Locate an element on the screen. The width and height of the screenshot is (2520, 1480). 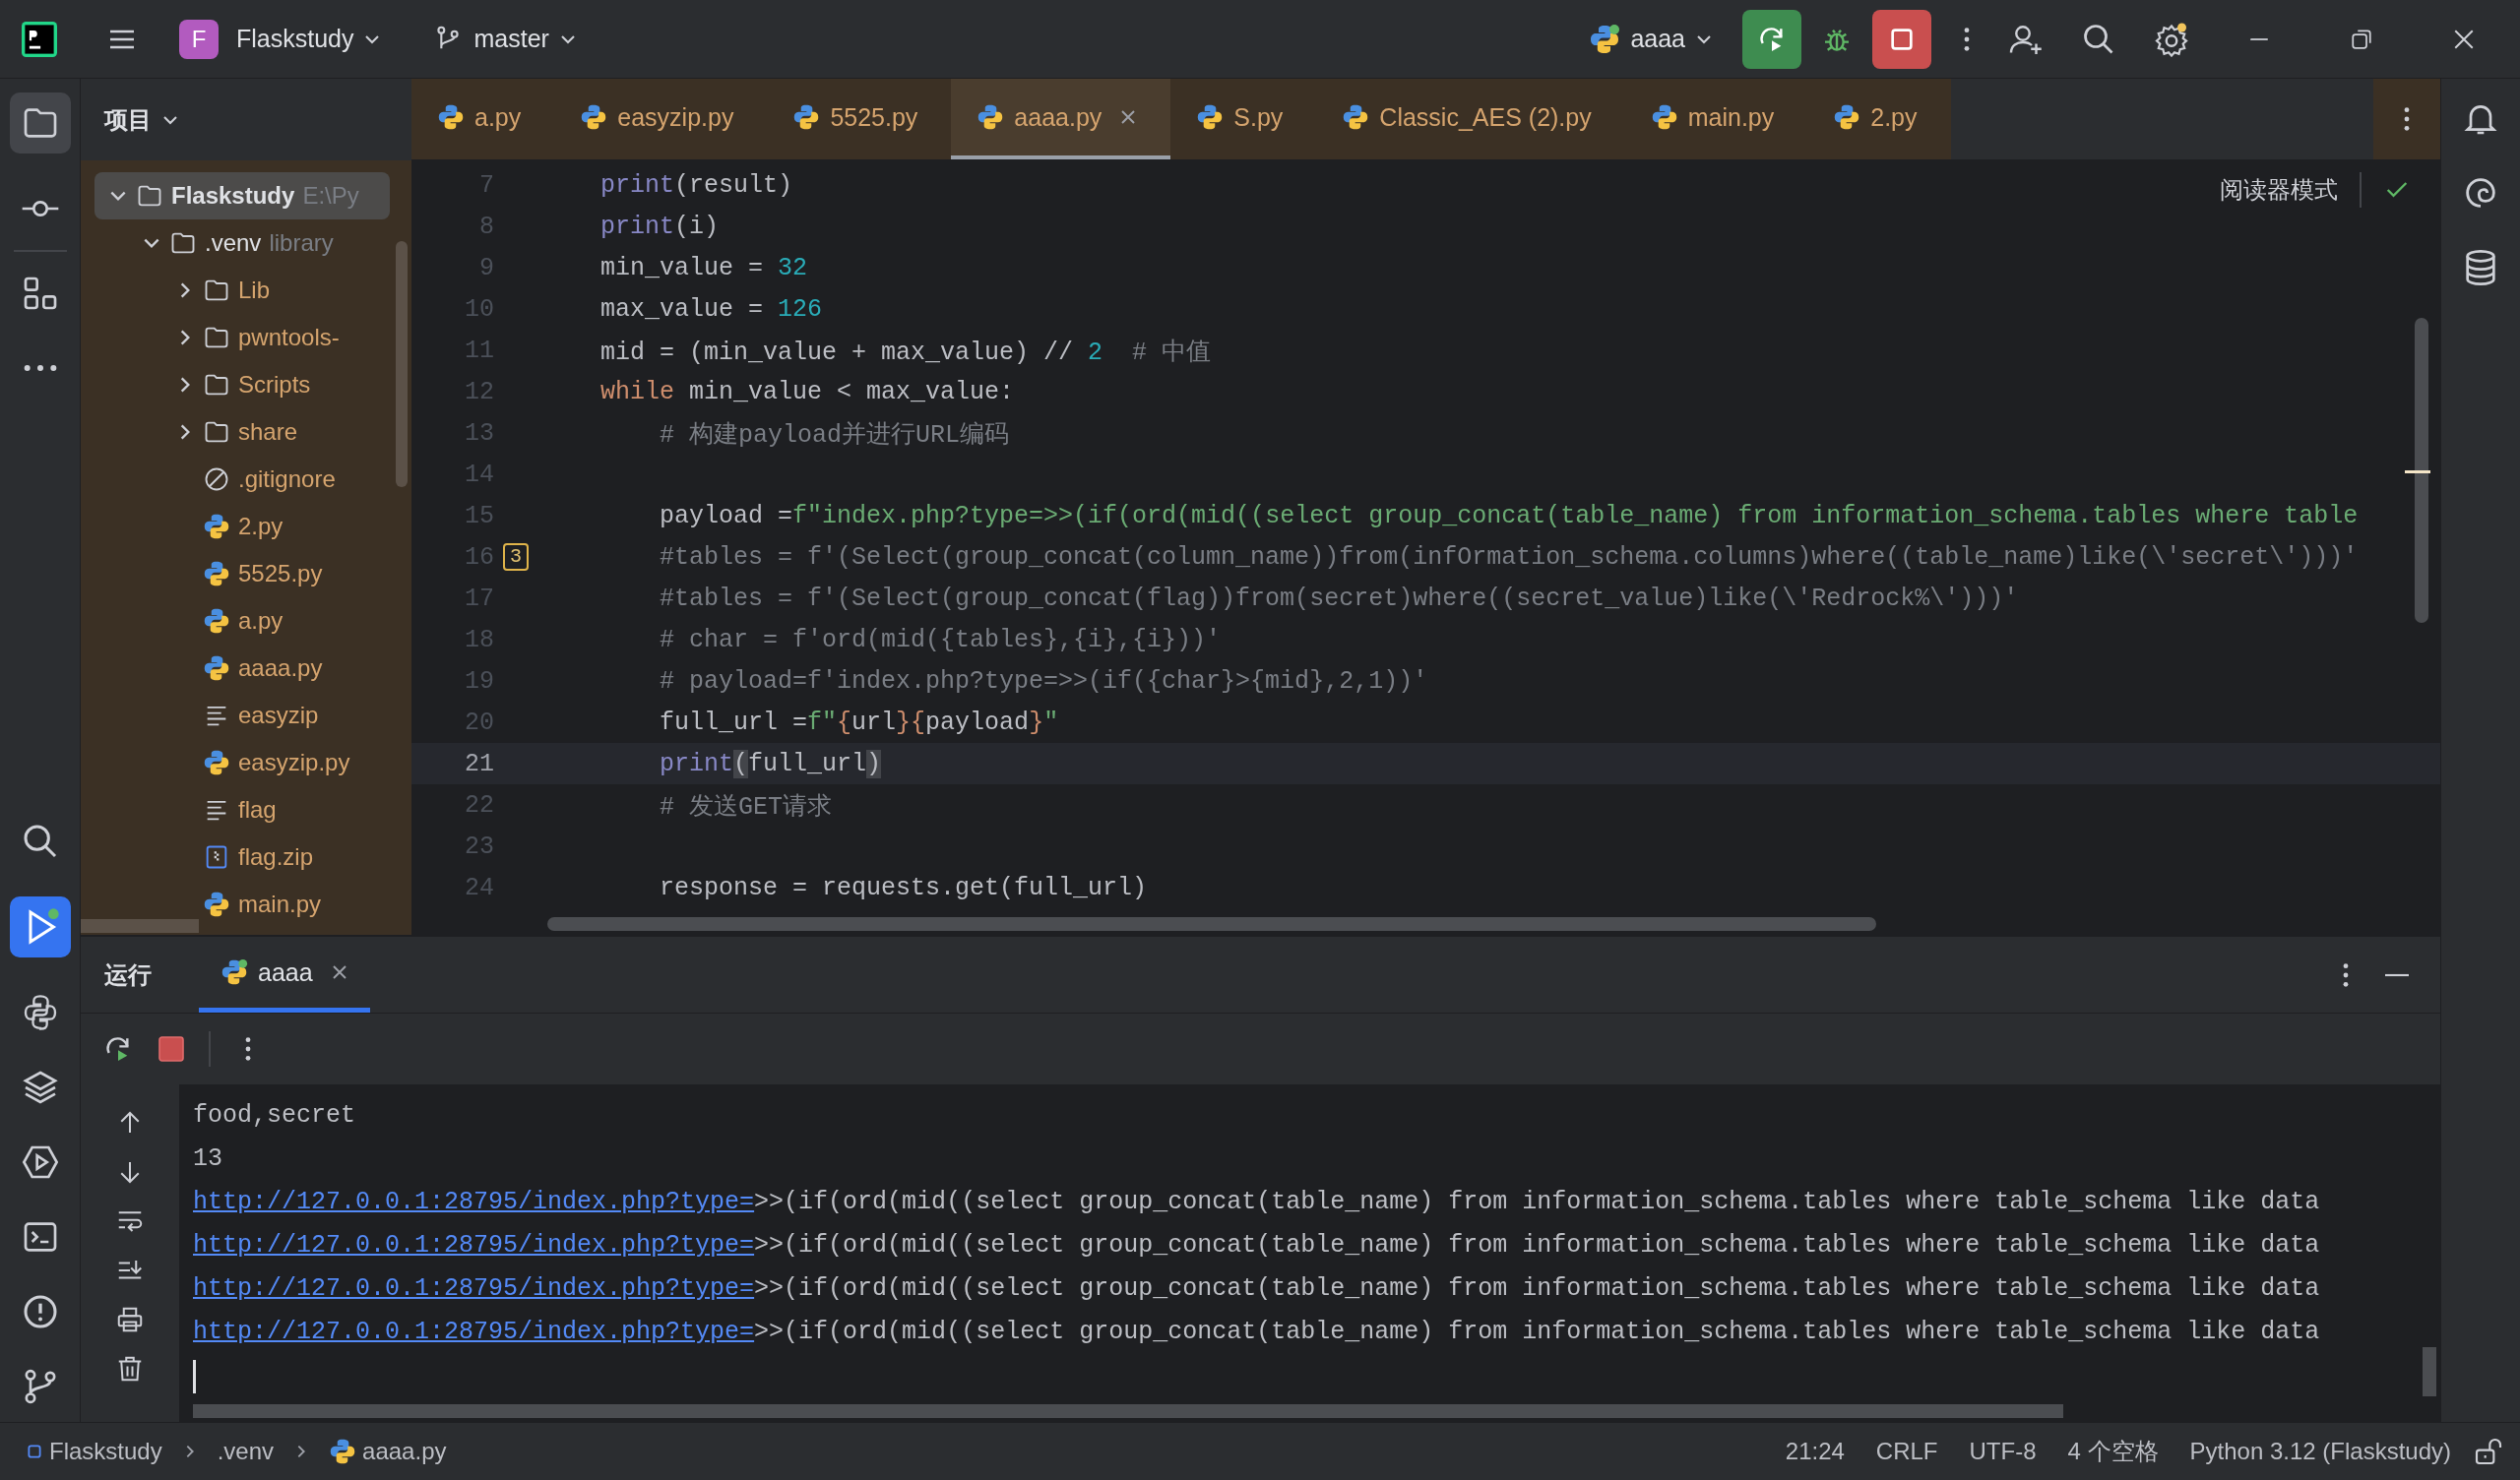
tab-label: aaaa.py is located at coordinates (1058, 117).